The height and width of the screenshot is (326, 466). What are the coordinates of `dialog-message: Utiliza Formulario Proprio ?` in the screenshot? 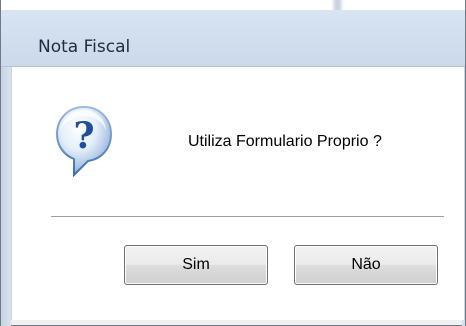 It's located at (285, 141).